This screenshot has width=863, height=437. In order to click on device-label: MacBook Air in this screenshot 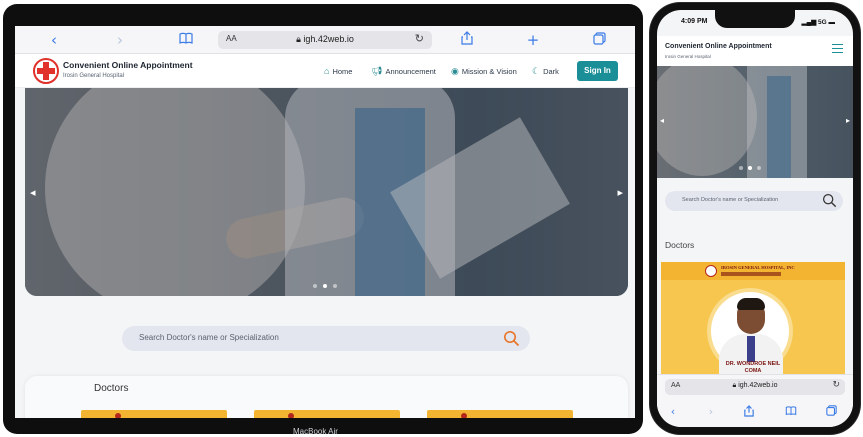, I will do `click(315, 431)`.